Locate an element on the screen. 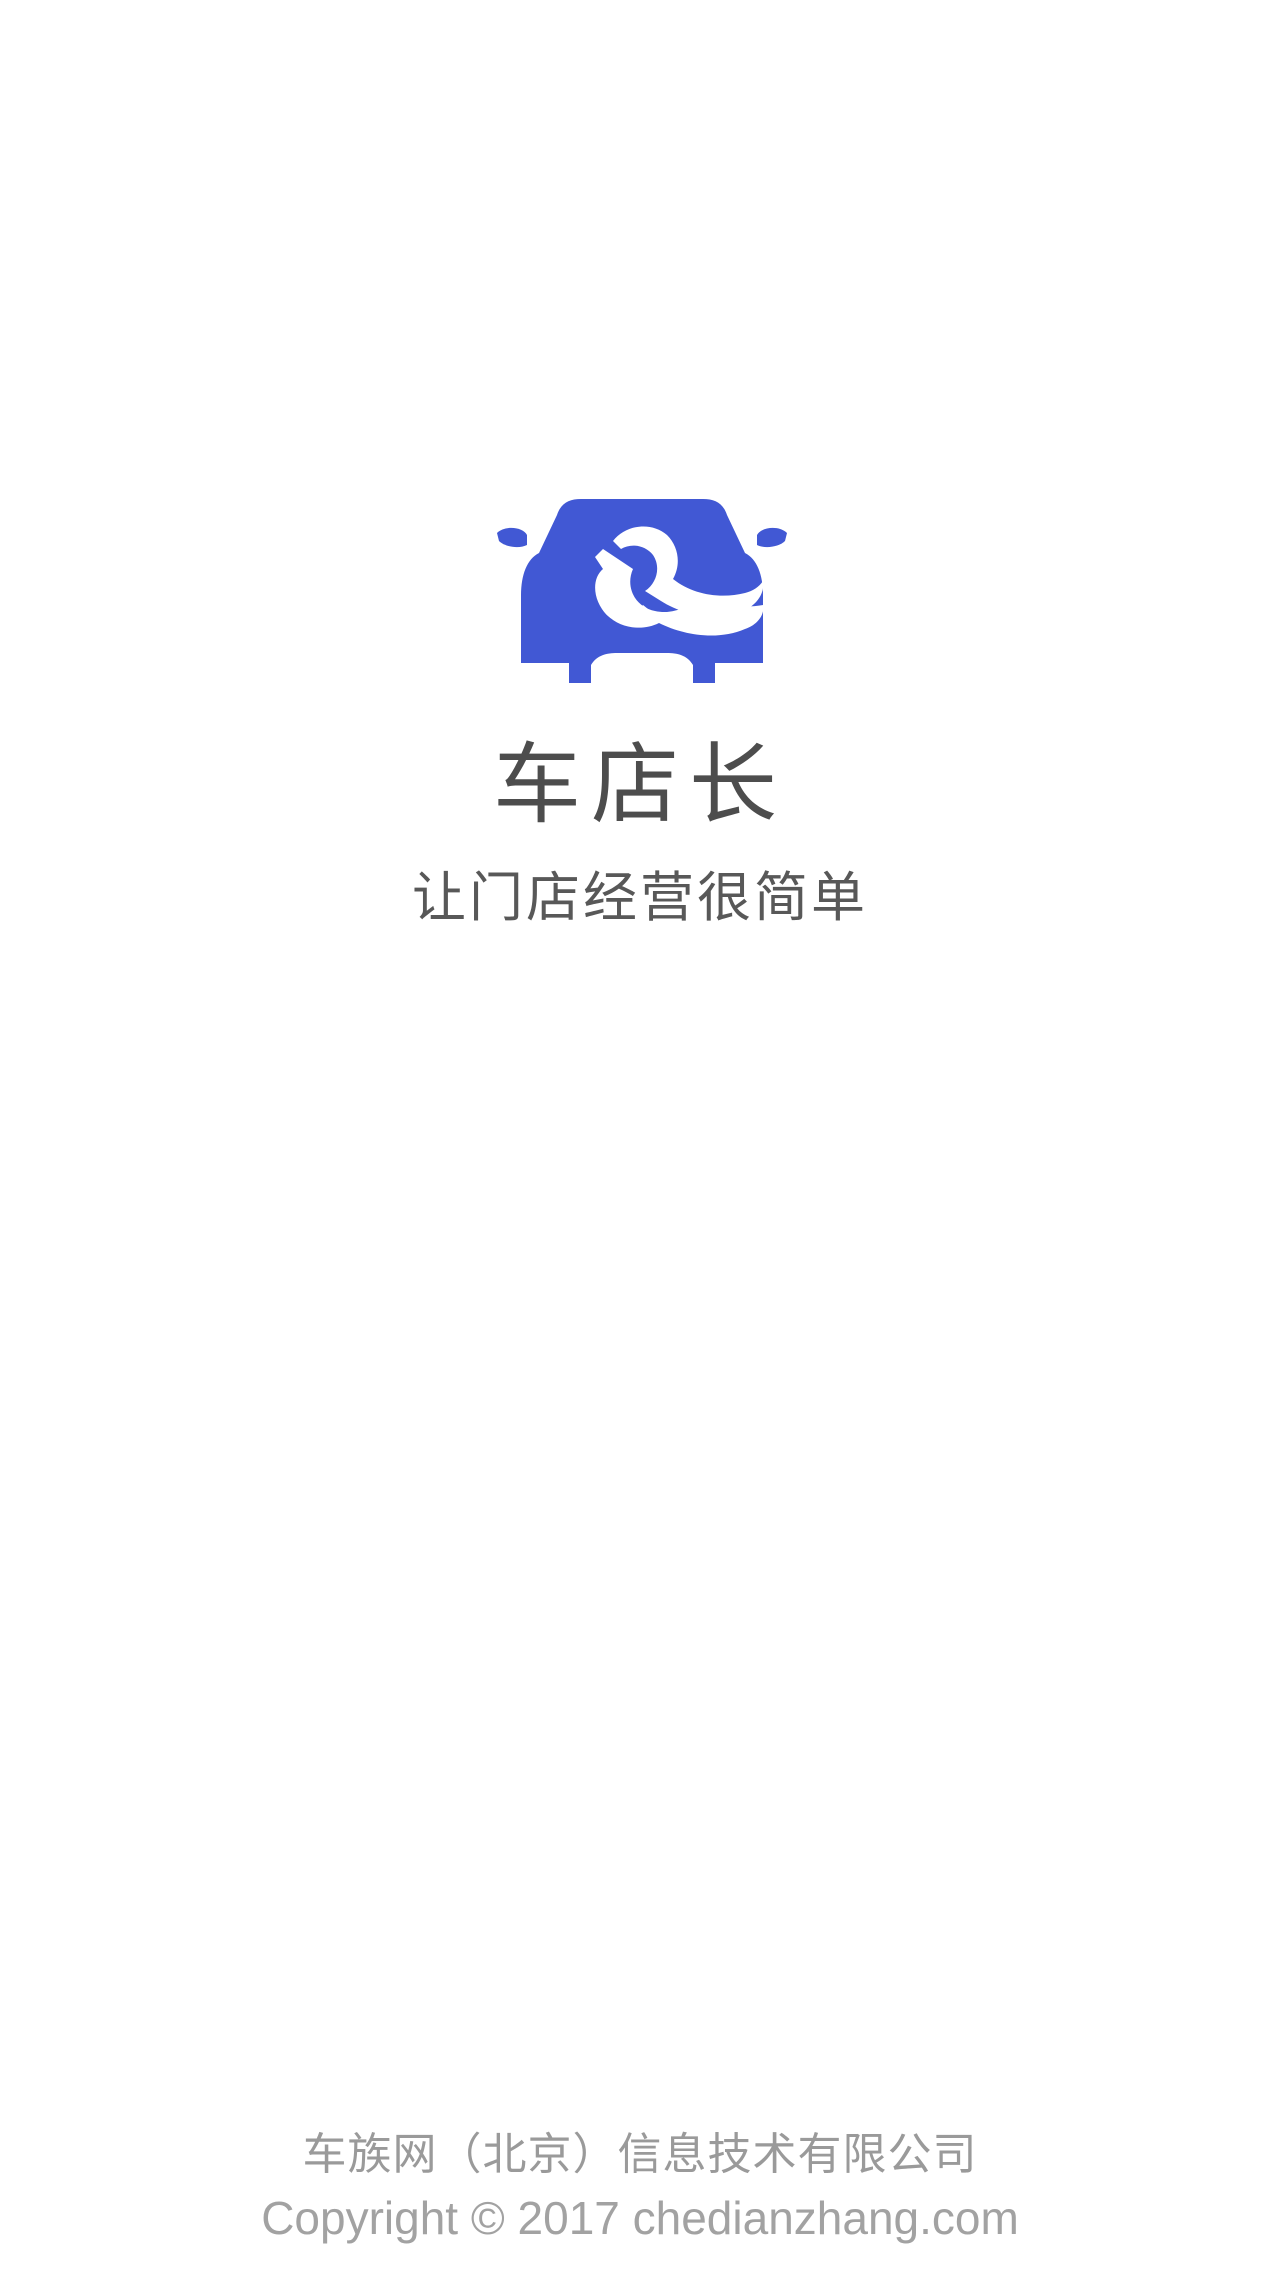 Image resolution: width=1280 pixels, height=2276 pixels. footer-company-name: 车族网（北京）信息技术有限公司 is located at coordinates (640, 2154).